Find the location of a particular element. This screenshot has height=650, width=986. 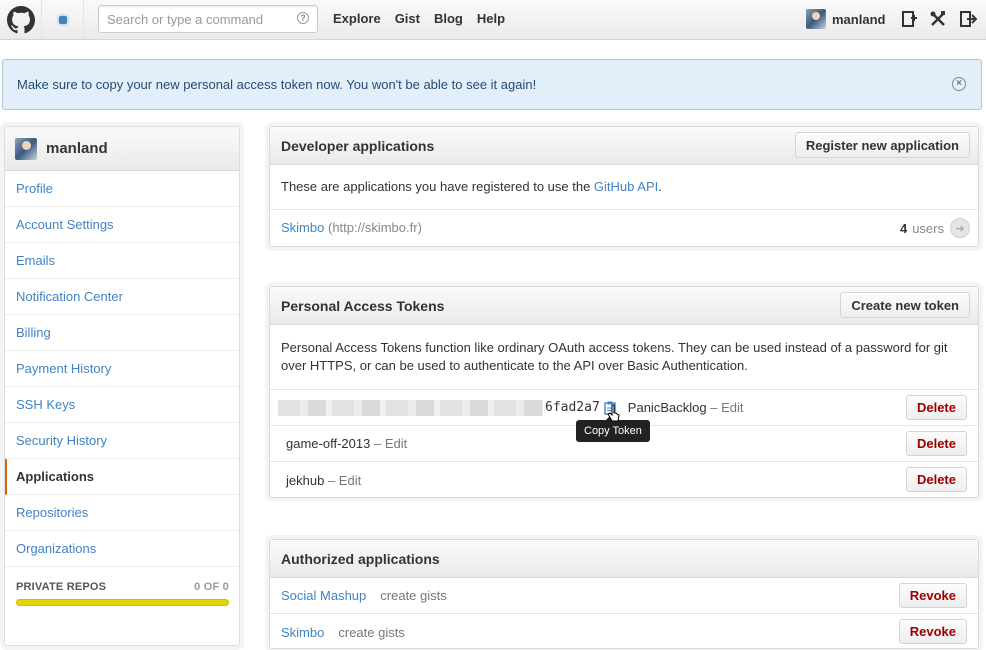

private-repos-count: 0 OF 0 is located at coordinates (211, 587).